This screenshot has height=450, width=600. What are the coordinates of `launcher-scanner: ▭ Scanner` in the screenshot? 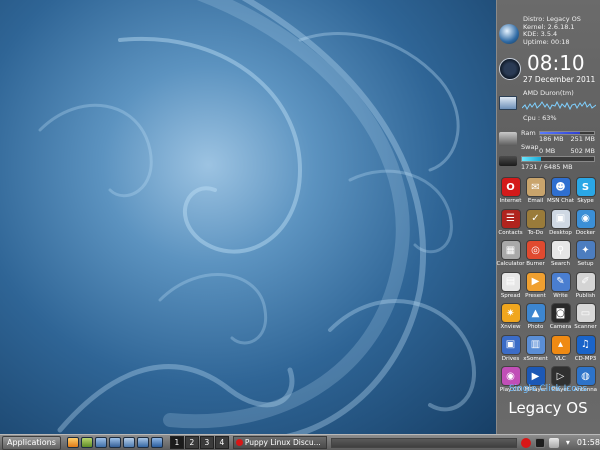 It's located at (585, 320).